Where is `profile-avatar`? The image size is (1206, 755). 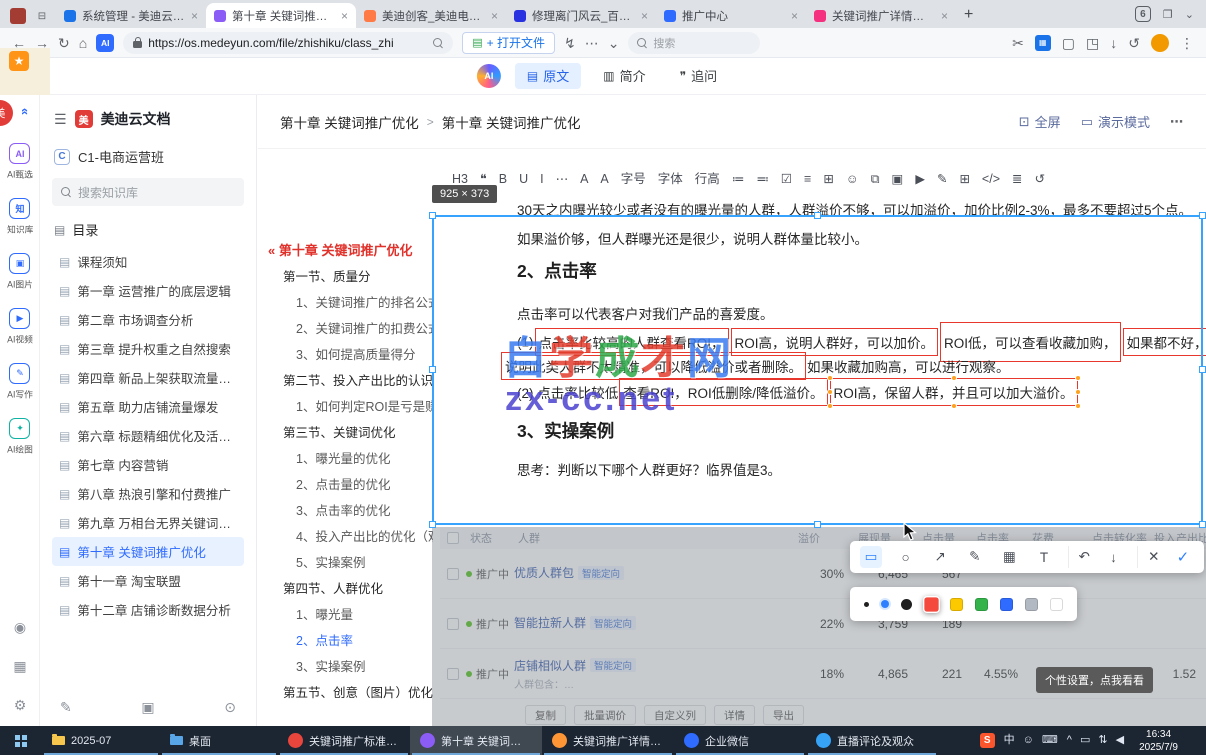 profile-avatar is located at coordinates (1160, 42).